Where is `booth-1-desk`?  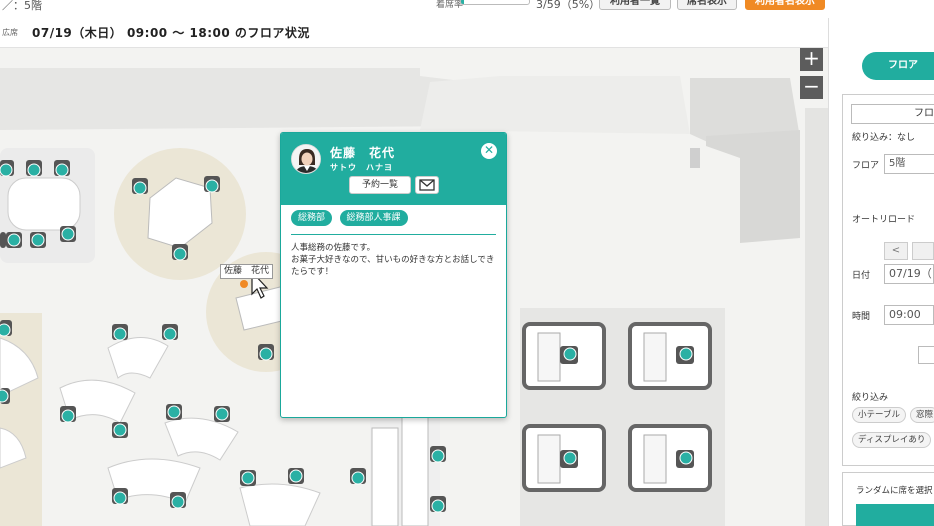
booth-1-desk is located at coordinates (549, 357).